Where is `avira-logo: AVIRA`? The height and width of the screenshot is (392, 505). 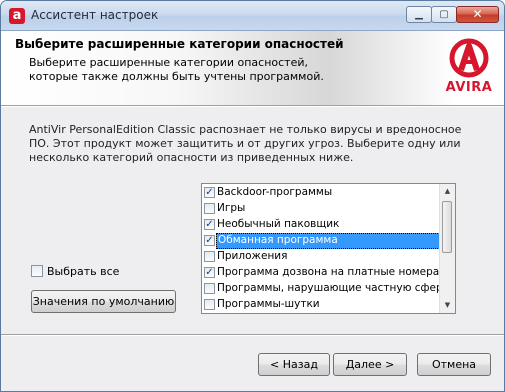 avira-logo: AVIRA is located at coordinates (469, 68).